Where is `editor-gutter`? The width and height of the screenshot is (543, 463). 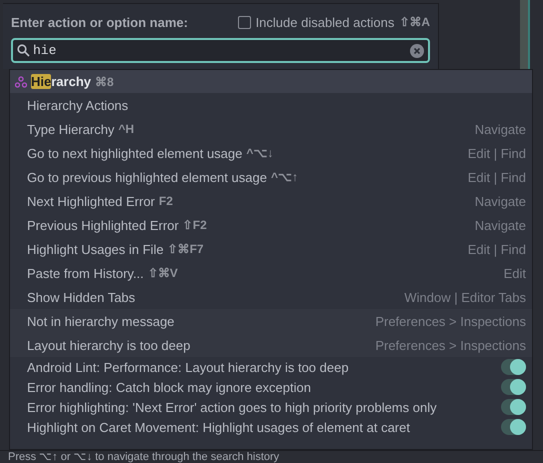
editor-gutter is located at coordinates (525, 34).